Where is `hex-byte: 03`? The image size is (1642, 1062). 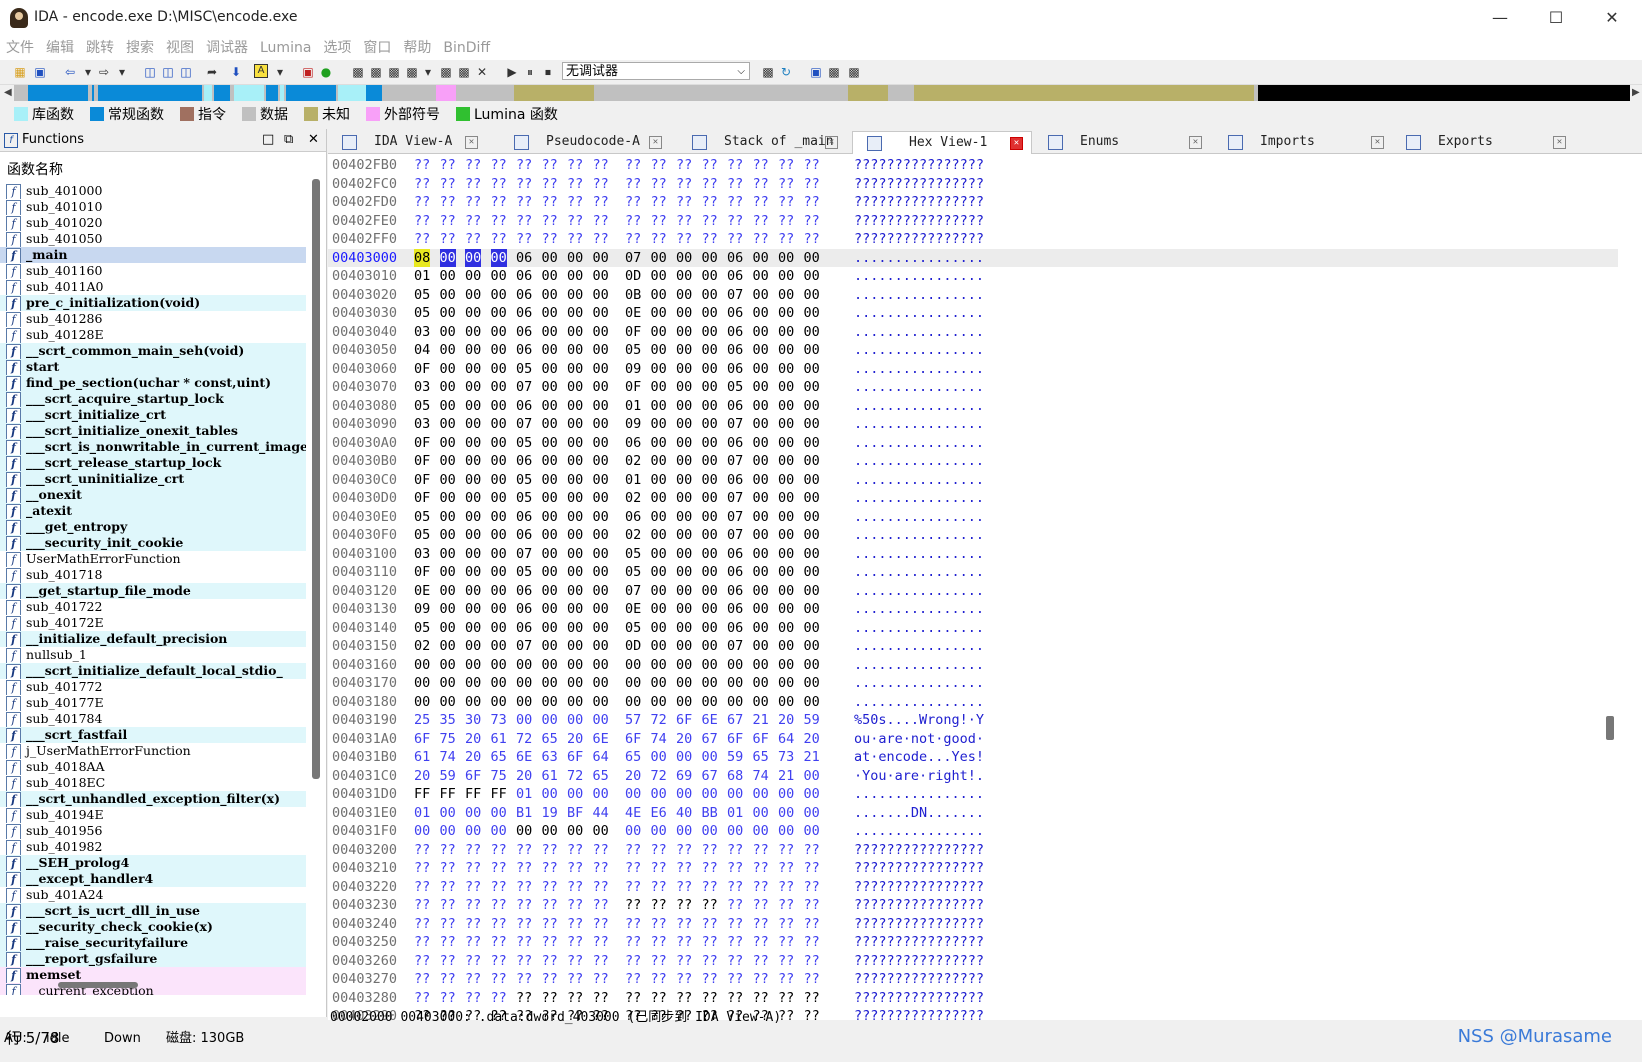 hex-byte: 03 is located at coordinates (422, 554).